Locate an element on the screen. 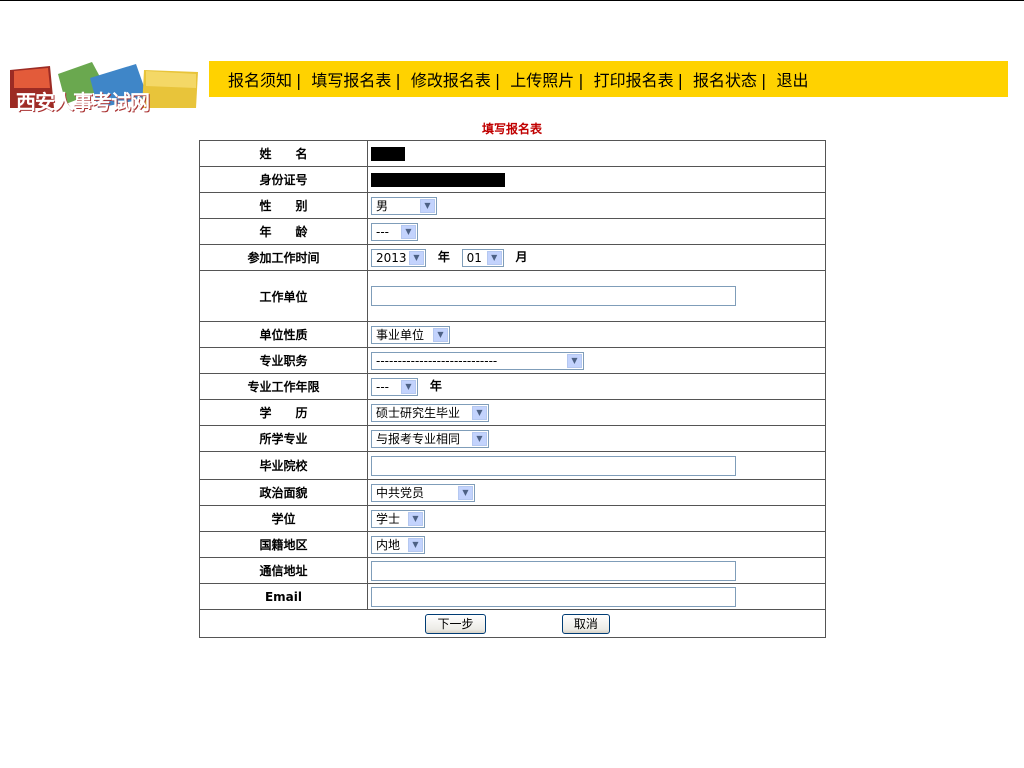  label-address: 通信地址 is located at coordinates (283, 570).